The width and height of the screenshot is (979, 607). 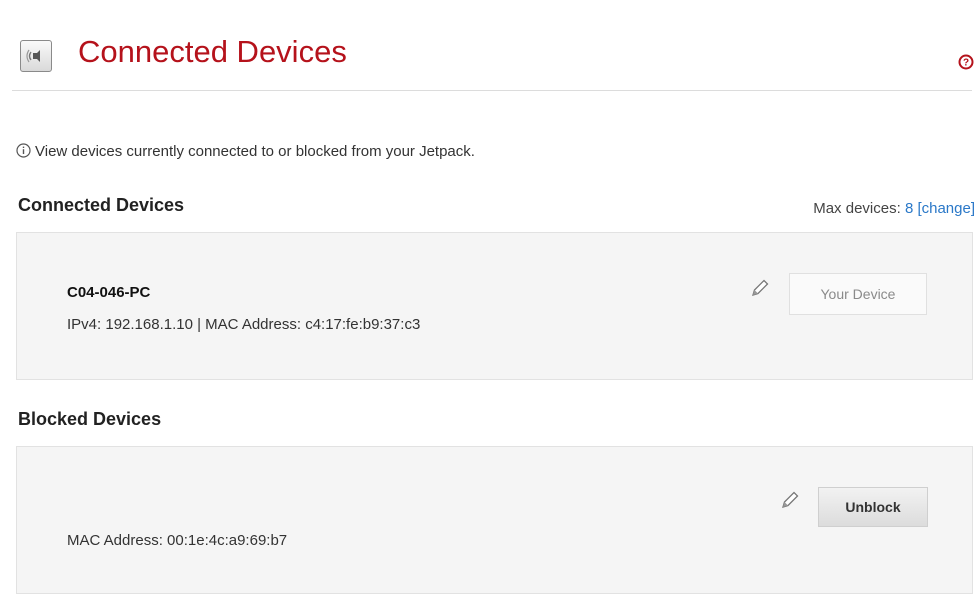 What do you see at coordinates (90, 419) in the screenshot?
I see `blocked-devices-heading: Blocked Devices` at bounding box center [90, 419].